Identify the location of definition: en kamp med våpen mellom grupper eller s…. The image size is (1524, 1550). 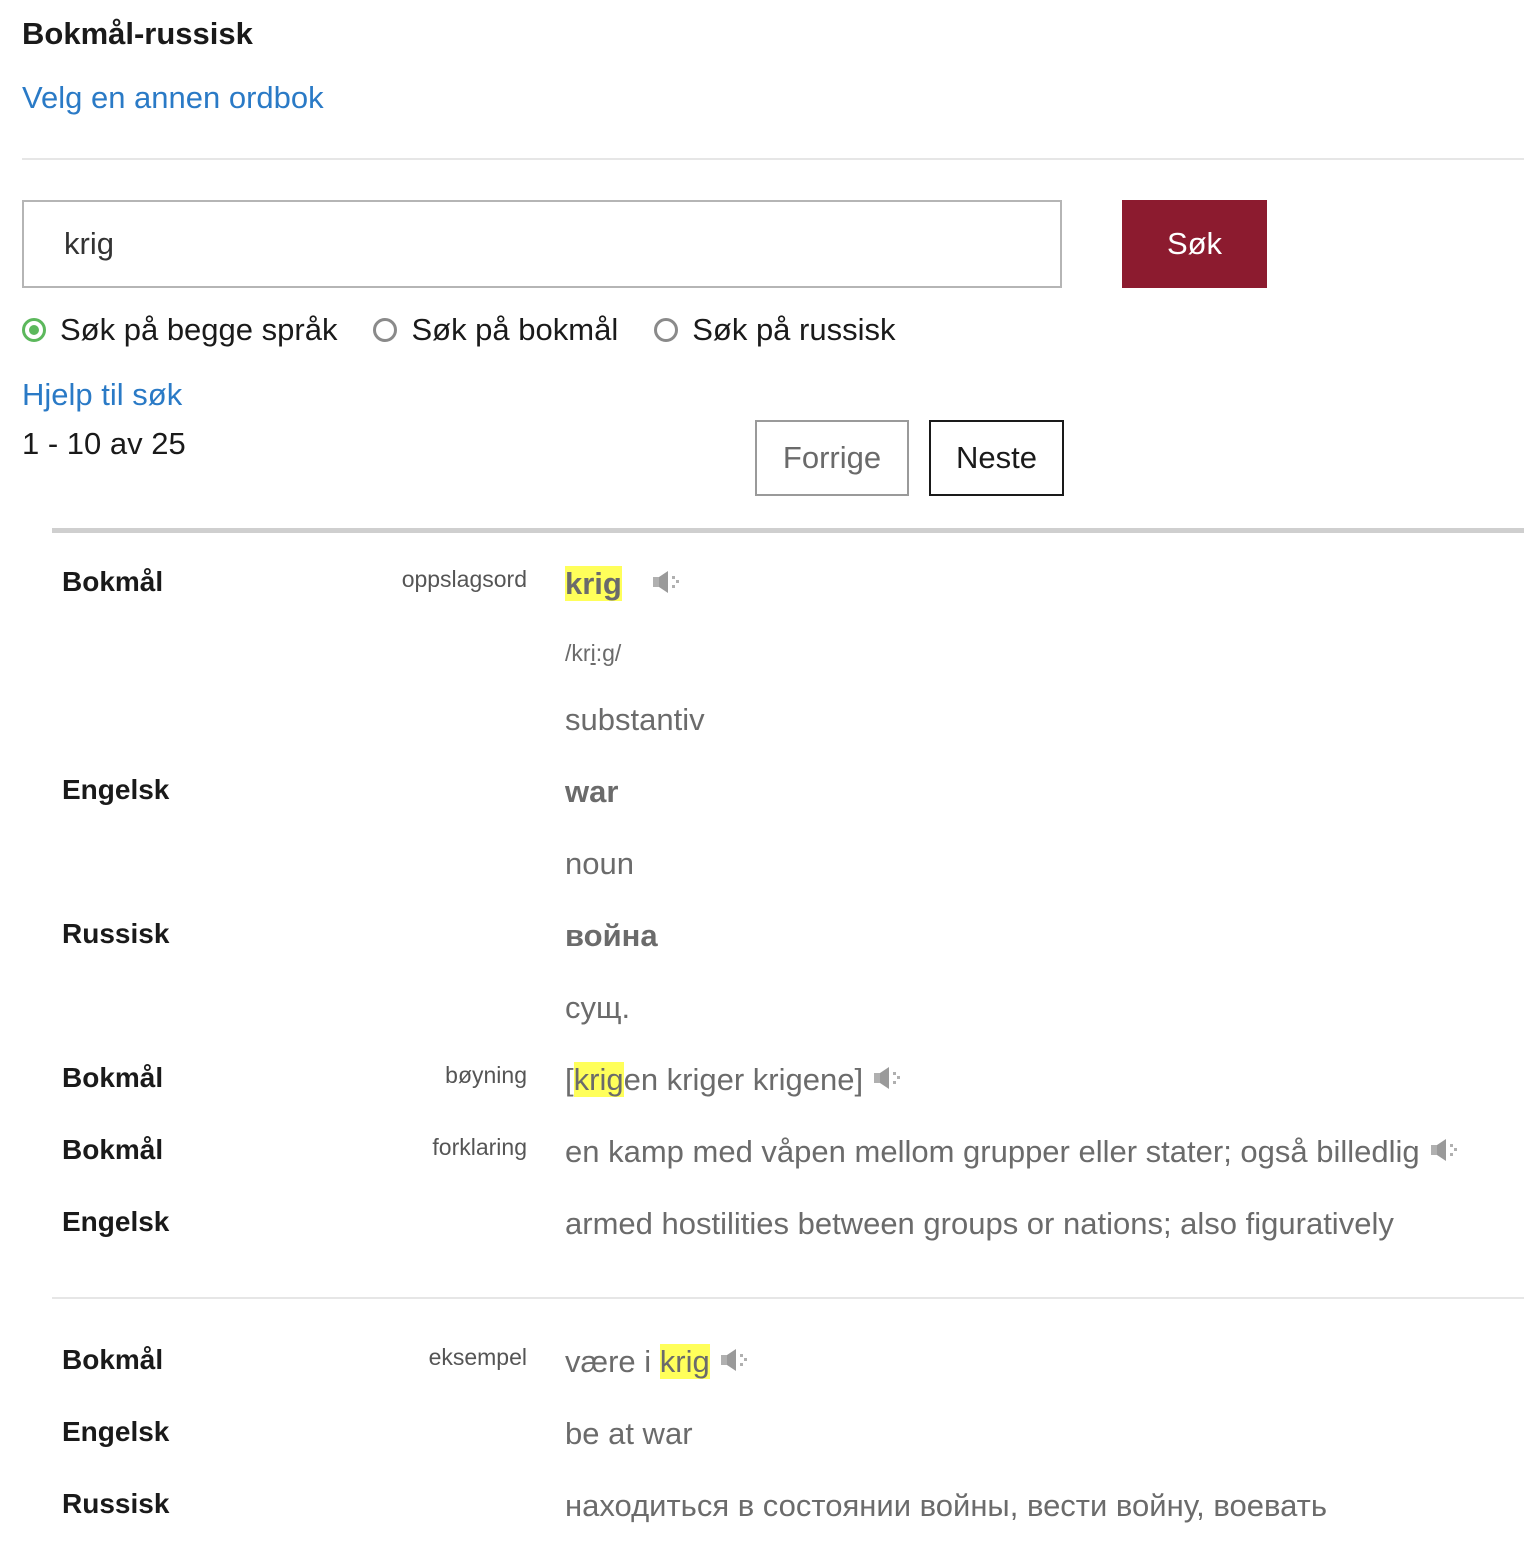
(1014, 1153).